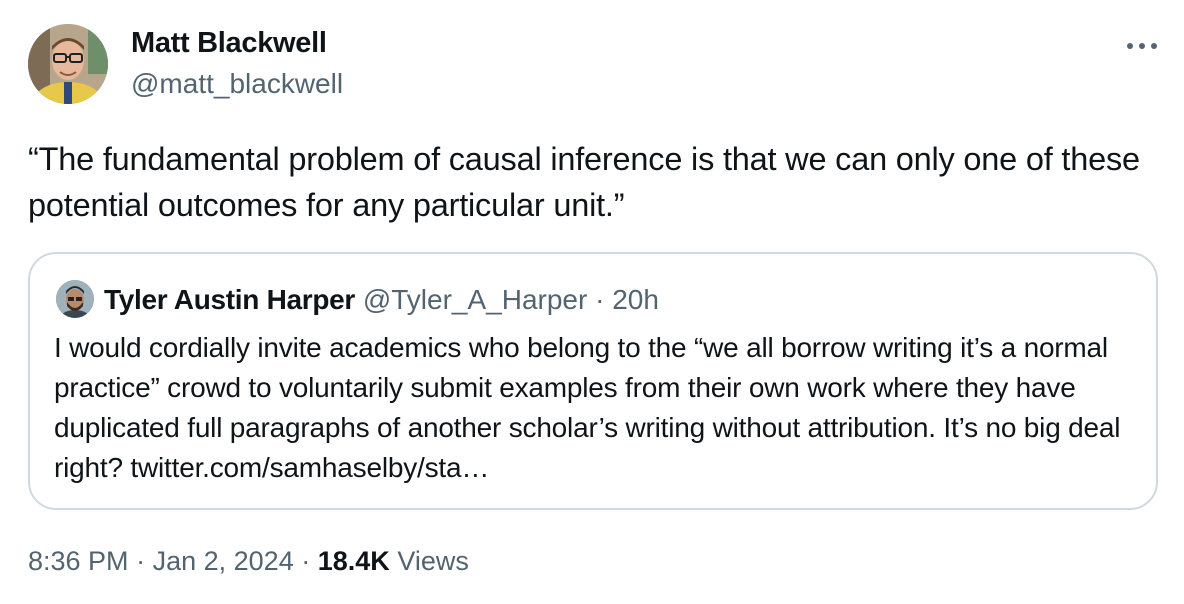 The height and width of the screenshot is (604, 1184). Describe the element at coordinates (75, 299) in the screenshot. I see `quoted-author-avatar` at that location.